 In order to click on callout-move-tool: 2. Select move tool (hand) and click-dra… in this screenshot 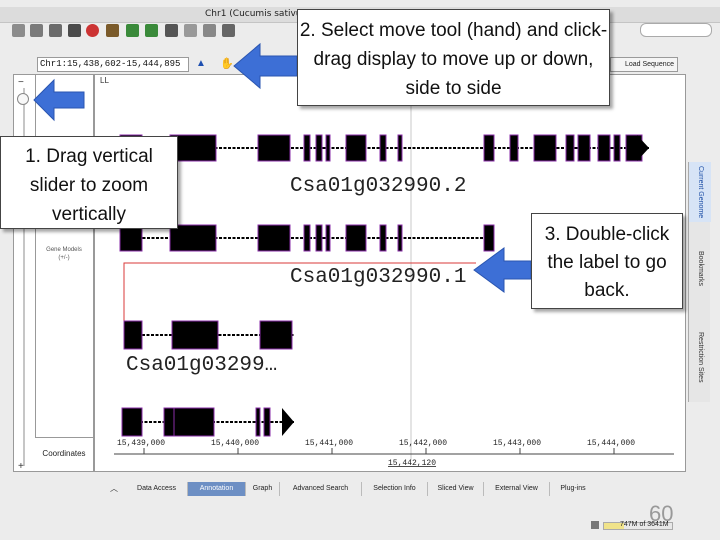, I will do `click(453, 57)`.